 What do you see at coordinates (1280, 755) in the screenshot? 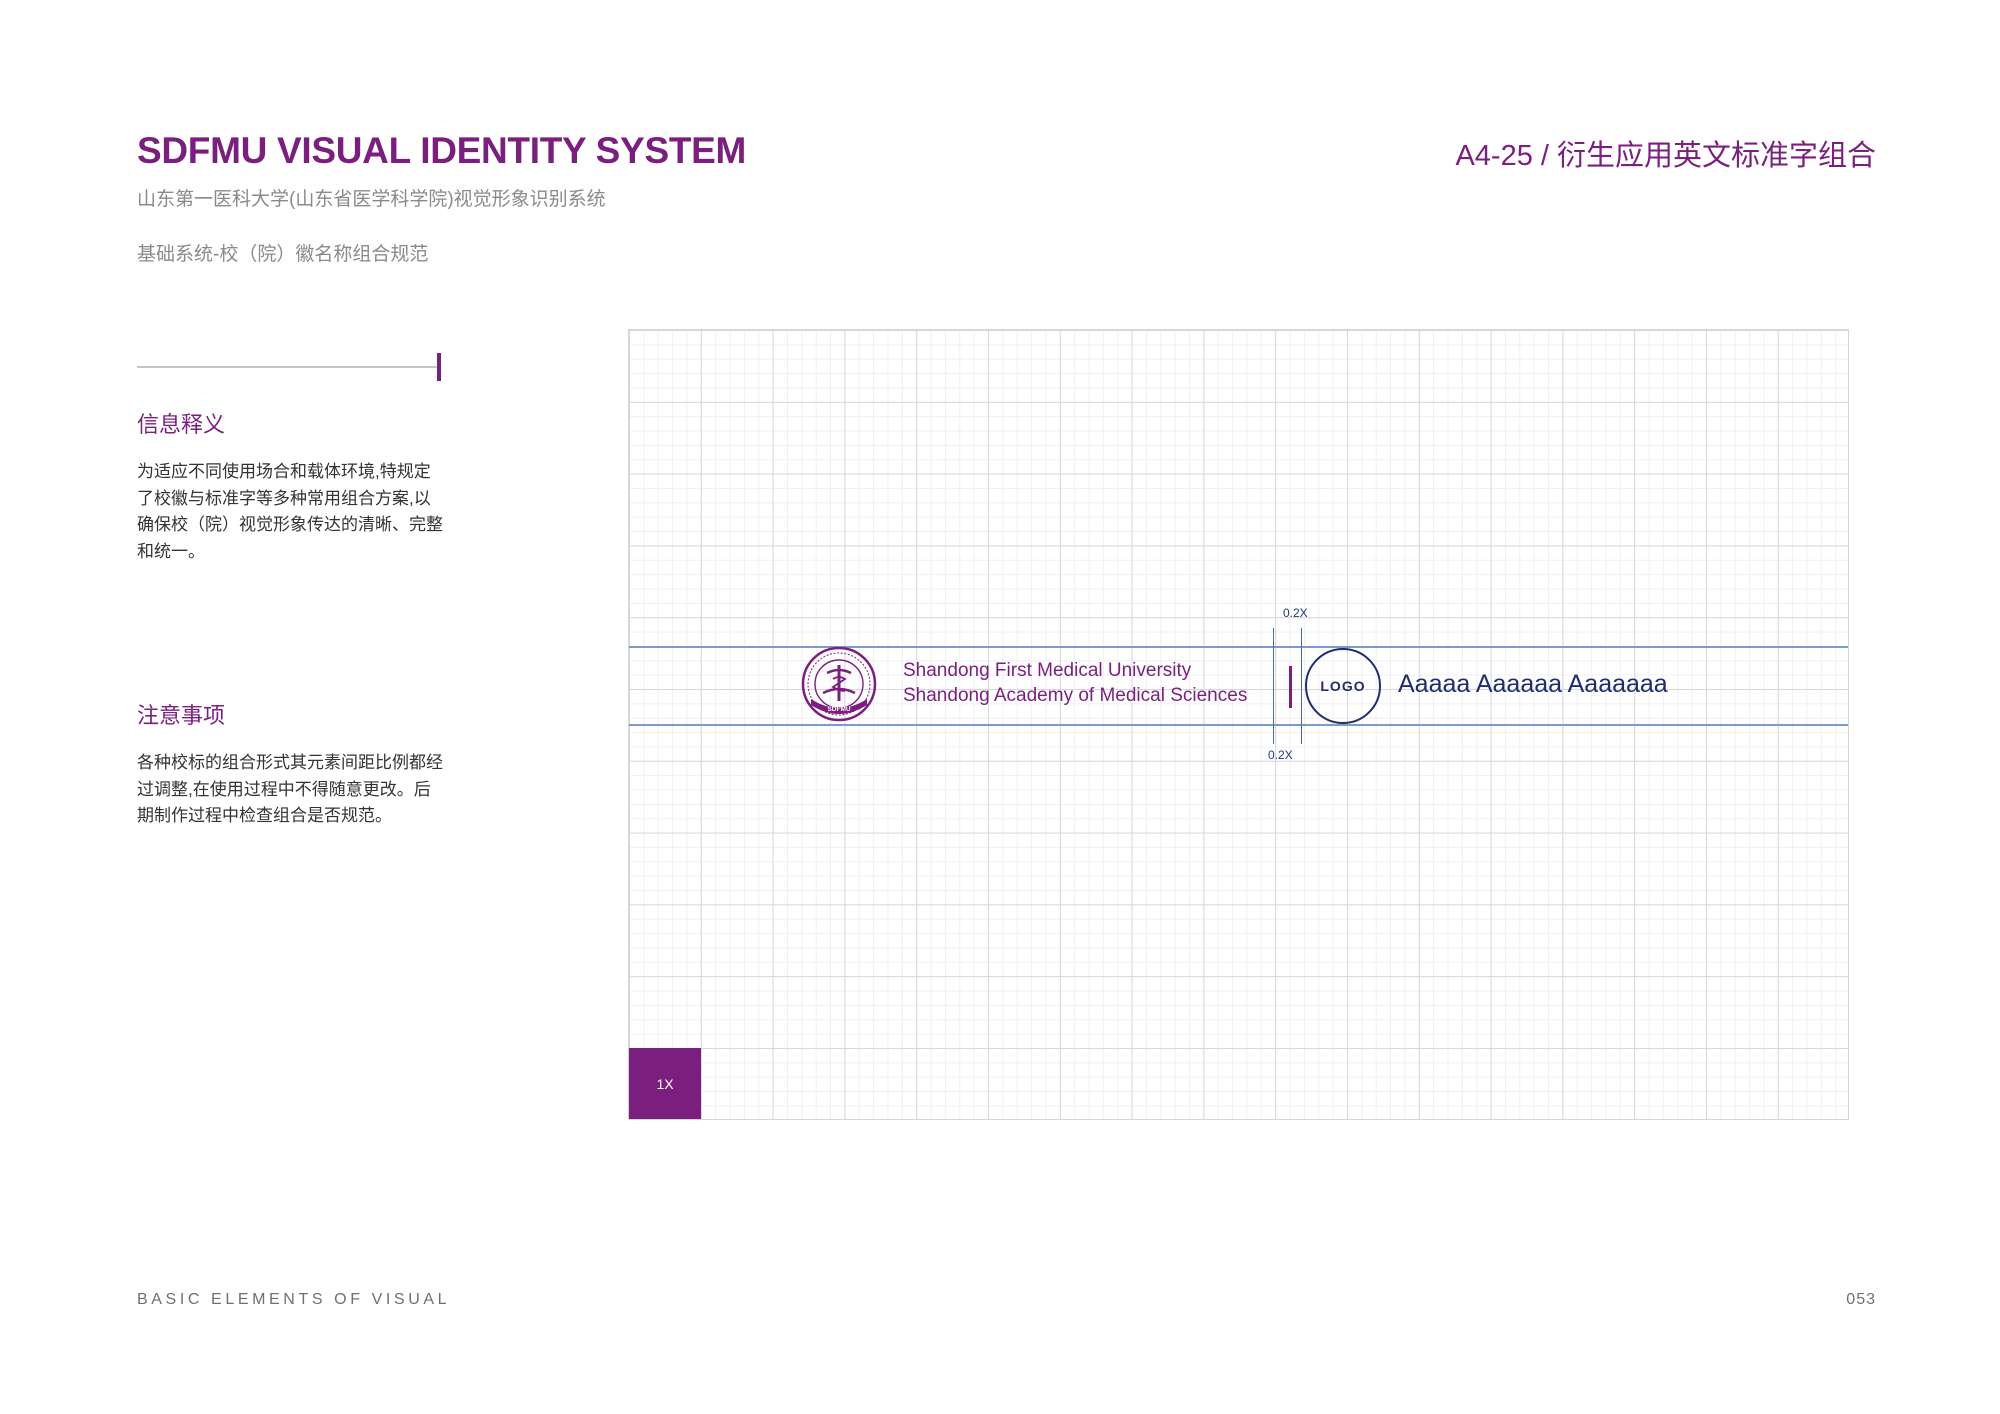
I see `dimension-label-bottom: 0.2X` at bounding box center [1280, 755].